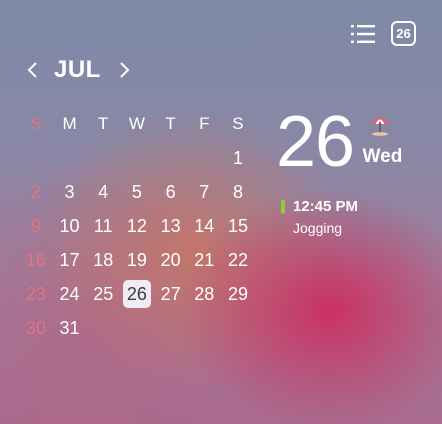  I want to click on calendar-day: 22, so click(238, 260).